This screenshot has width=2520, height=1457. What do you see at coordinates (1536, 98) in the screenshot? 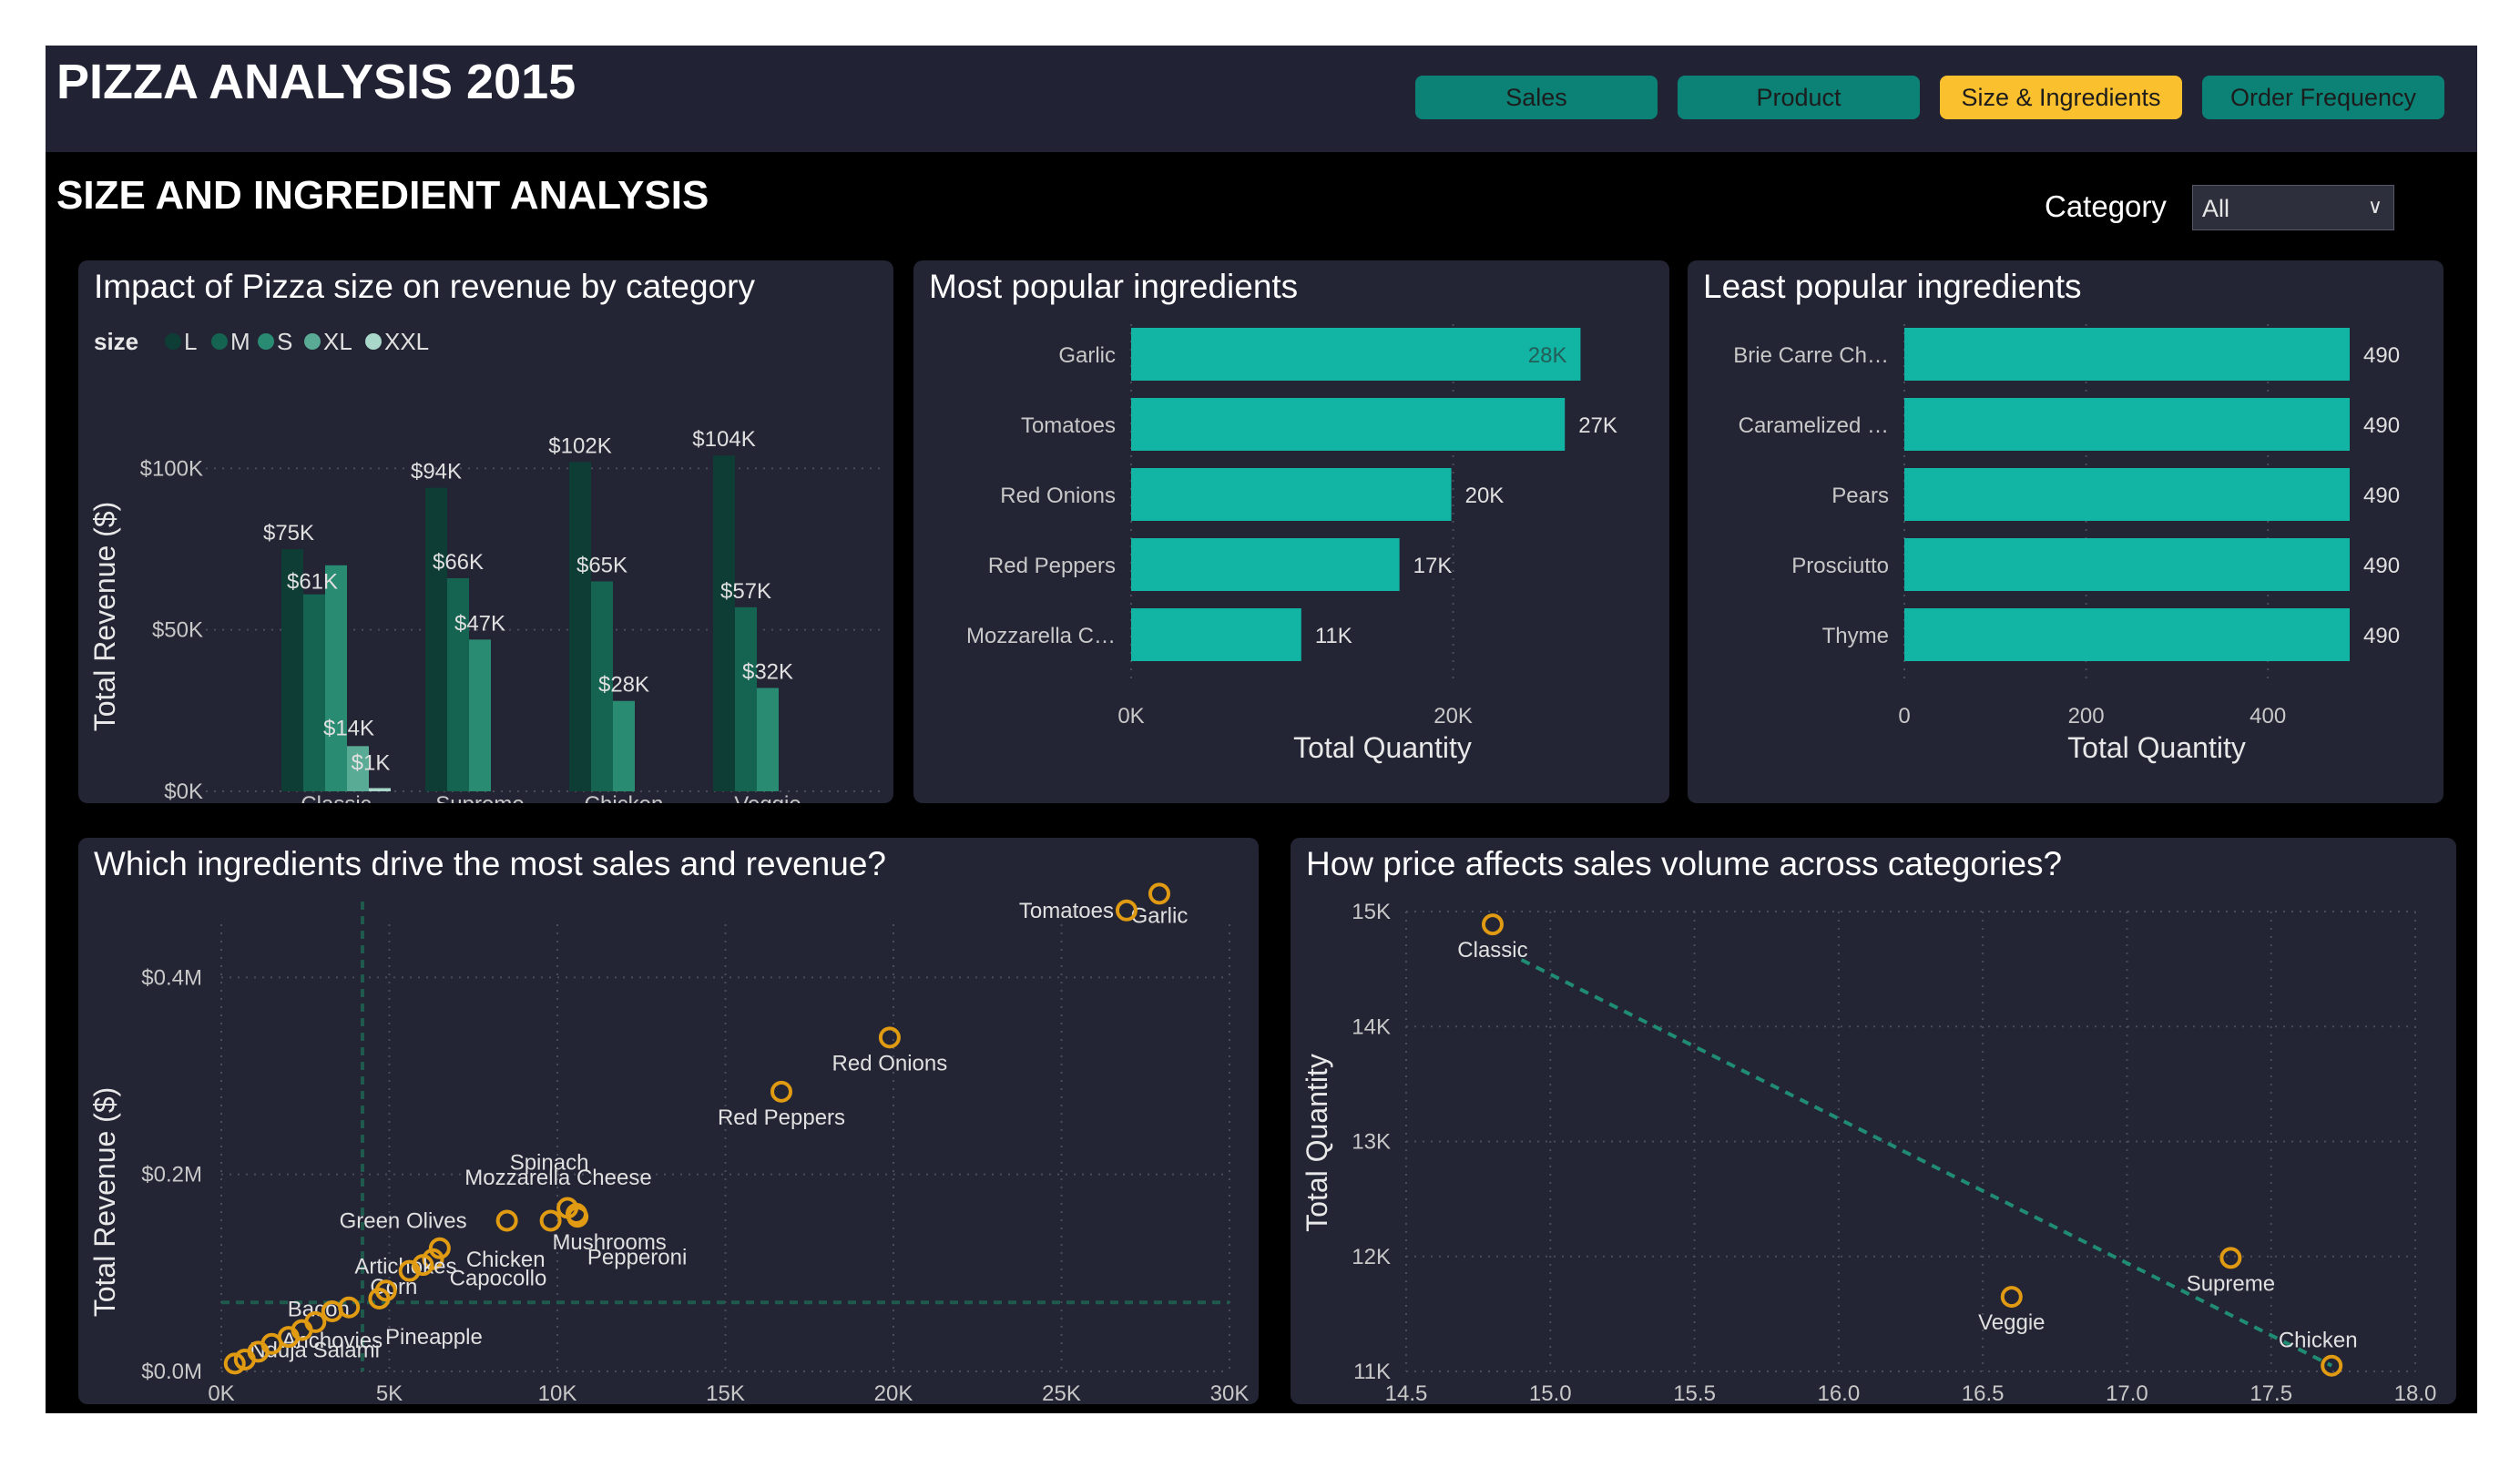
I see `nav-button-sales: Sales` at bounding box center [1536, 98].